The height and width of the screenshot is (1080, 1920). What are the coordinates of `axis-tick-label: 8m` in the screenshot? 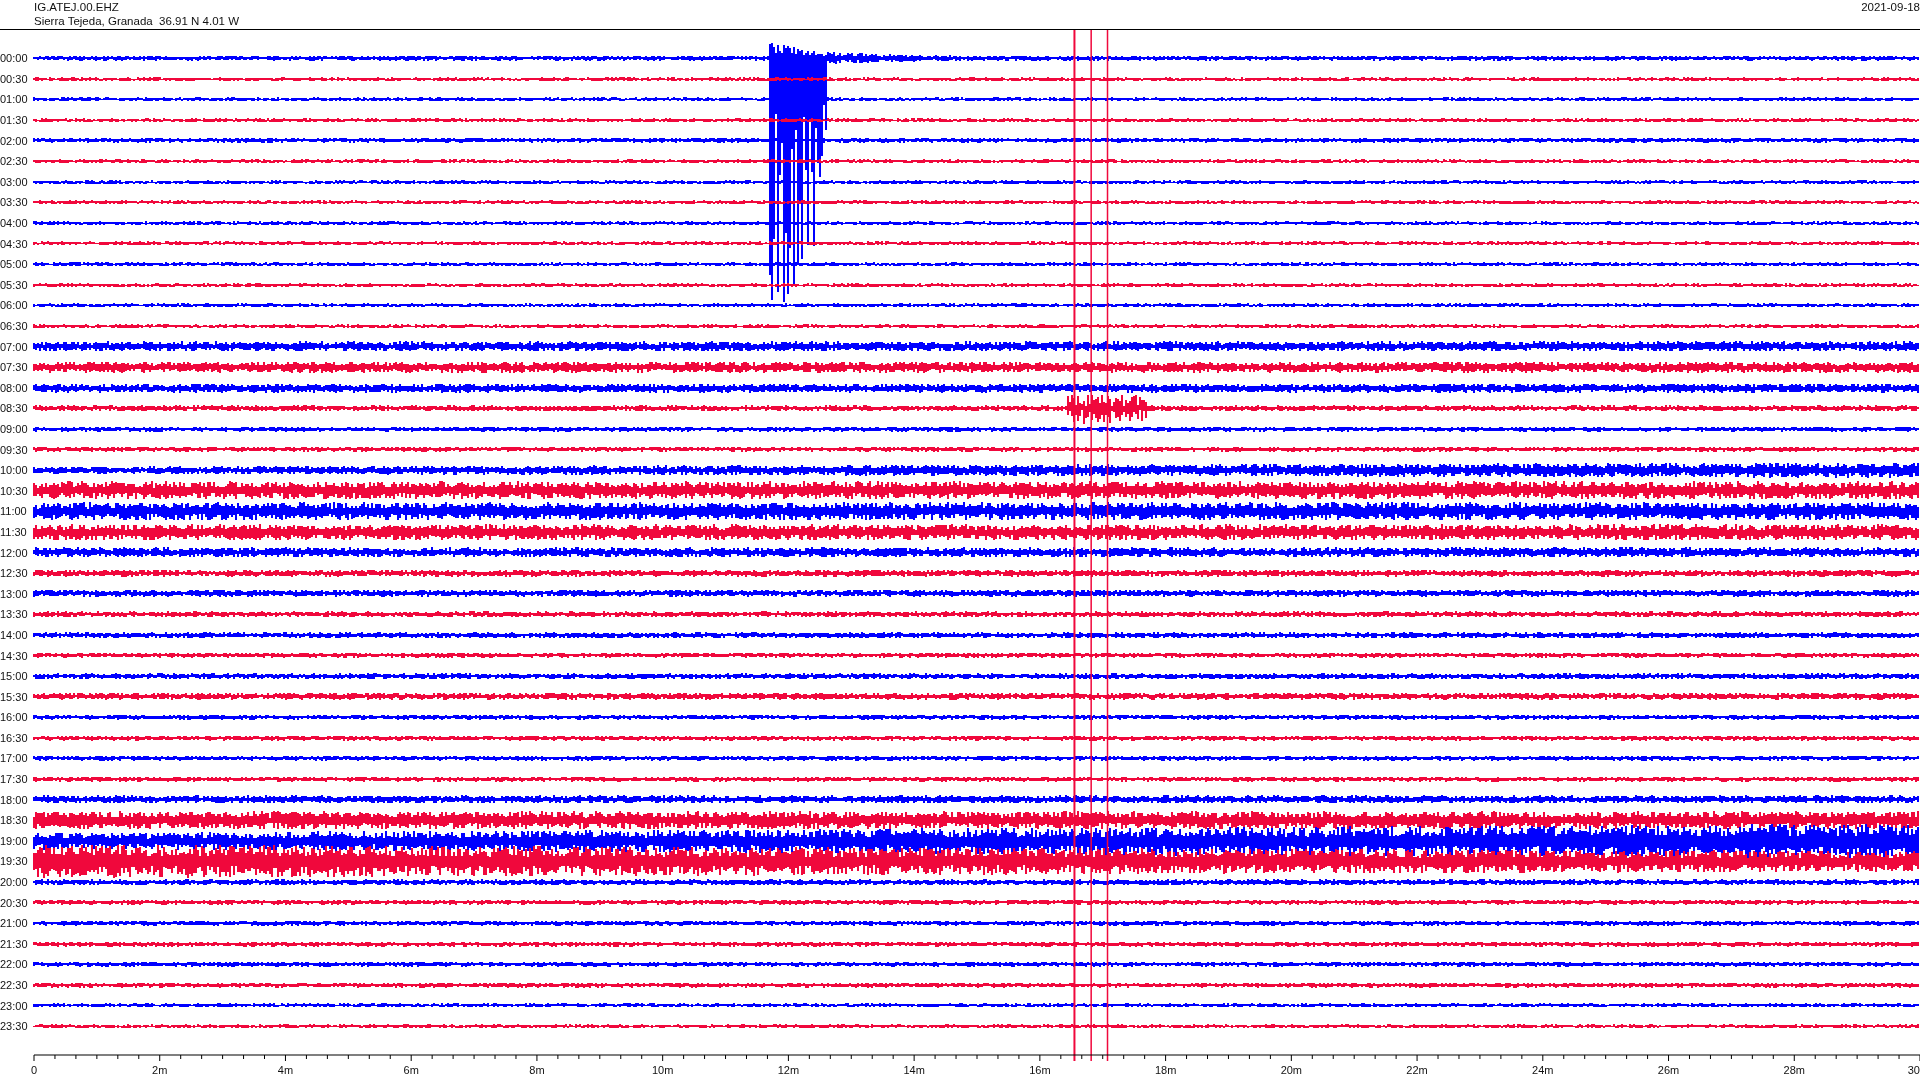 It's located at (537, 1070).